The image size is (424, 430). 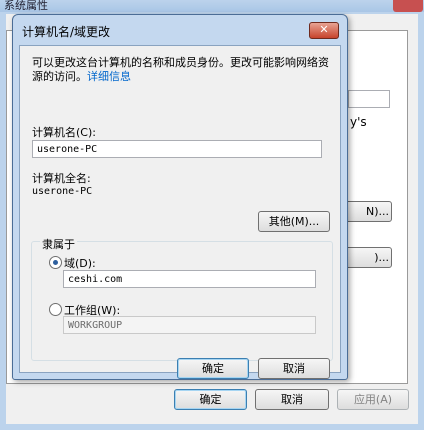 I want to click on dialog-description: 可以更改这台计算机的名称和成员身份。更改可能影响网络资源的访问。详细信息, so click(x=182, y=70).